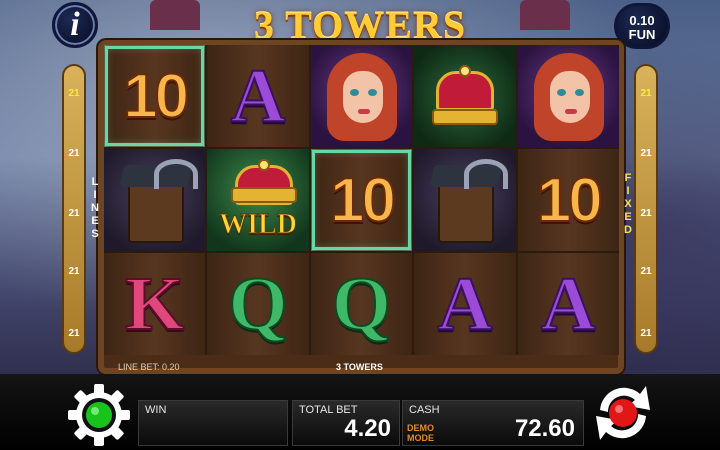 The image size is (720, 450). What do you see at coordinates (149, 367) in the screenshot?
I see `line-bet-text: LINE BET: 0.20` at bounding box center [149, 367].